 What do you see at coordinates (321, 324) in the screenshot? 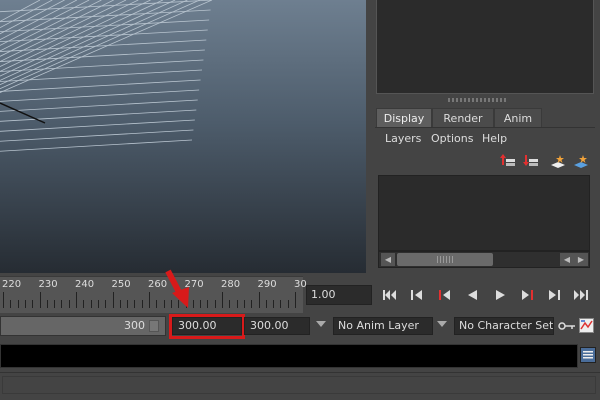
I see `anim-layer-dropdown-icon` at bounding box center [321, 324].